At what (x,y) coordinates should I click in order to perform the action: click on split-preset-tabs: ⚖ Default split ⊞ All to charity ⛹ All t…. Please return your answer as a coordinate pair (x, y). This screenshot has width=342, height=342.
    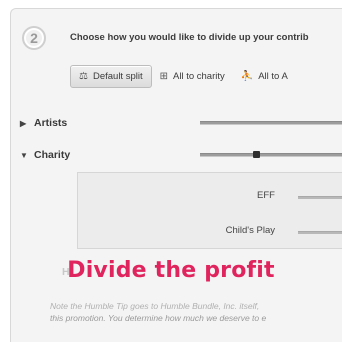
    Looking at the image, I should click on (183, 76).